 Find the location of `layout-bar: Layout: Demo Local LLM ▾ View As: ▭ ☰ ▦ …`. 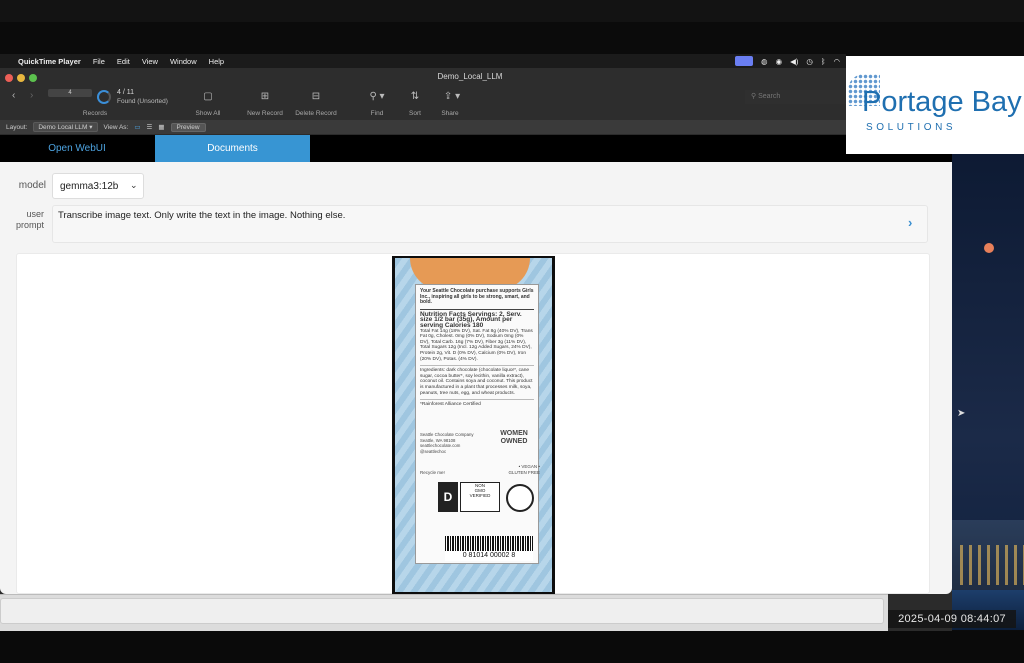

layout-bar: Layout: Demo Local LLM ▾ View As: ▭ ☰ ▦ … is located at coordinates (423, 127).